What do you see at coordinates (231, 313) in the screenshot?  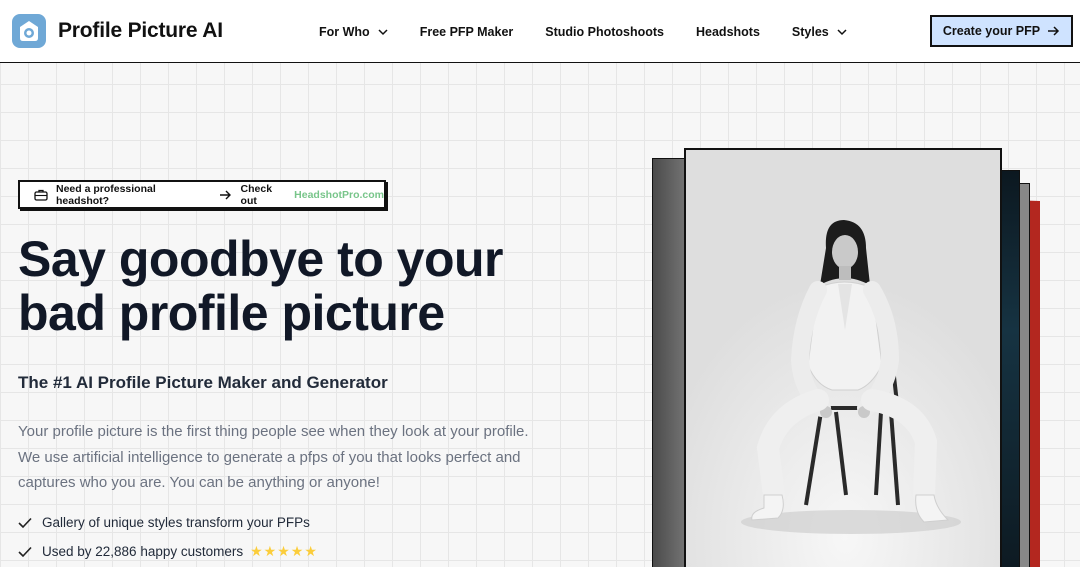 I see `hero-title-line2: bad profile picture` at bounding box center [231, 313].